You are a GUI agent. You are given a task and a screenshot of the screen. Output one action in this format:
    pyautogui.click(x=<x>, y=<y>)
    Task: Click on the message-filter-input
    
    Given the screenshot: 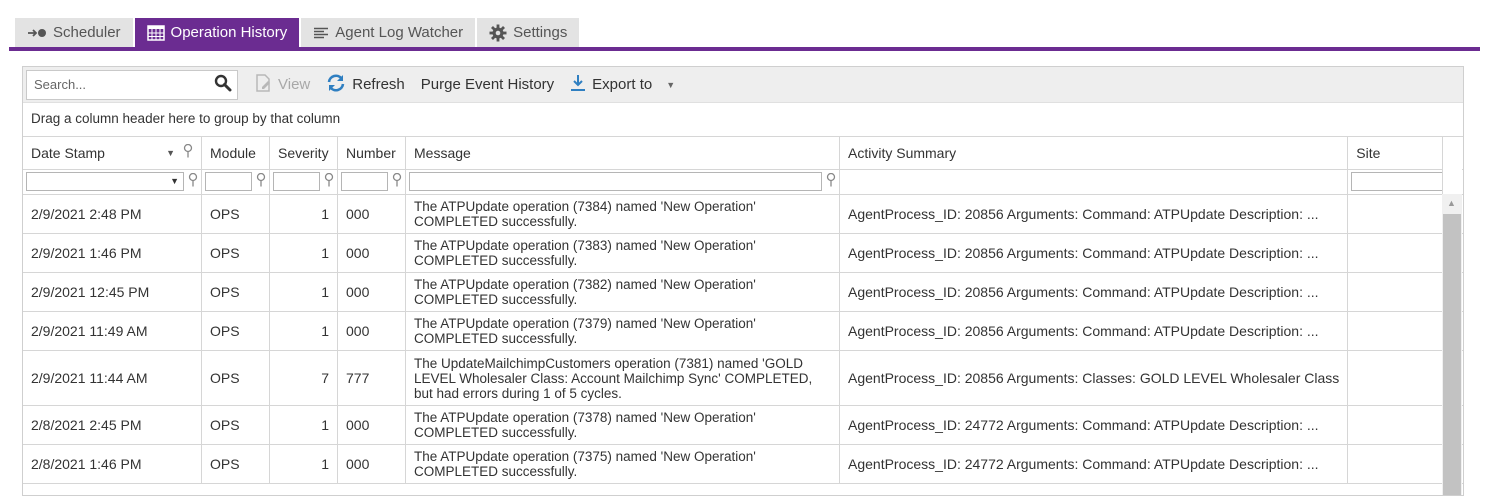 What is the action you would take?
    pyautogui.click(x=615, y=181)
    